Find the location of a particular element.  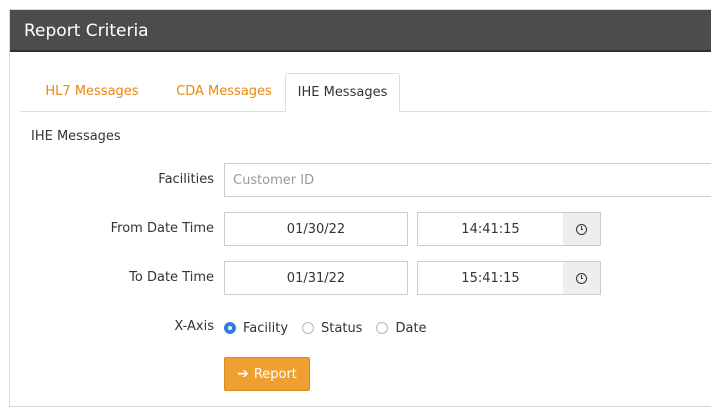

radio-option-date: Date is located at coordinates (401, 328).